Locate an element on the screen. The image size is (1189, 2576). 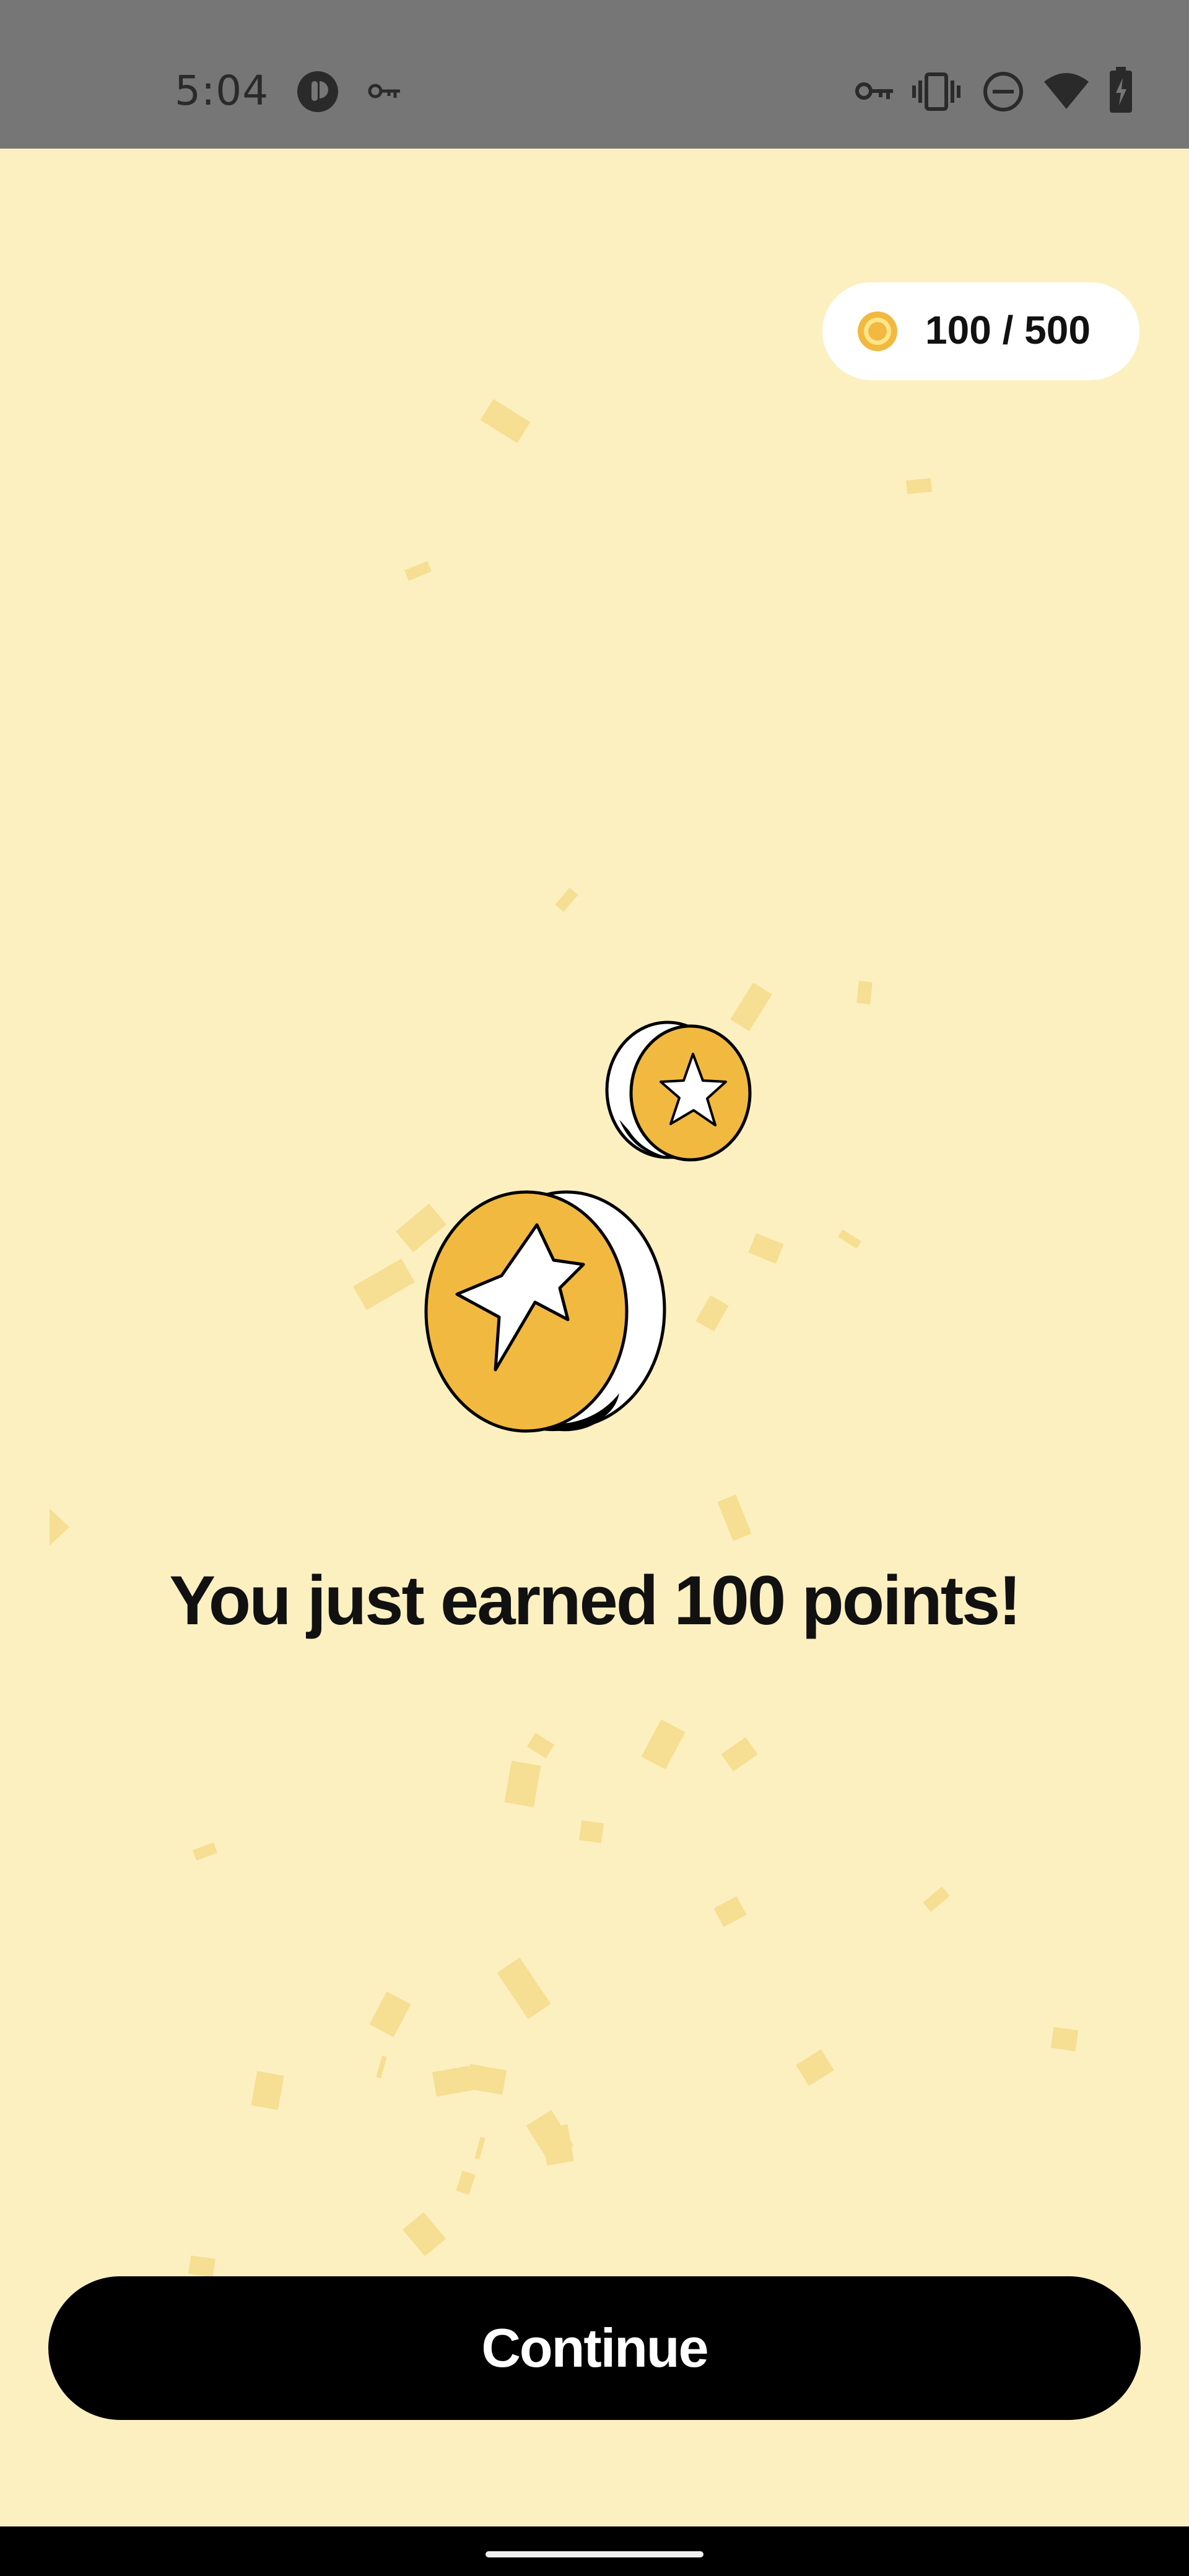
reward-message: You just earned 100 points! is located at coordinates (595, 1600).